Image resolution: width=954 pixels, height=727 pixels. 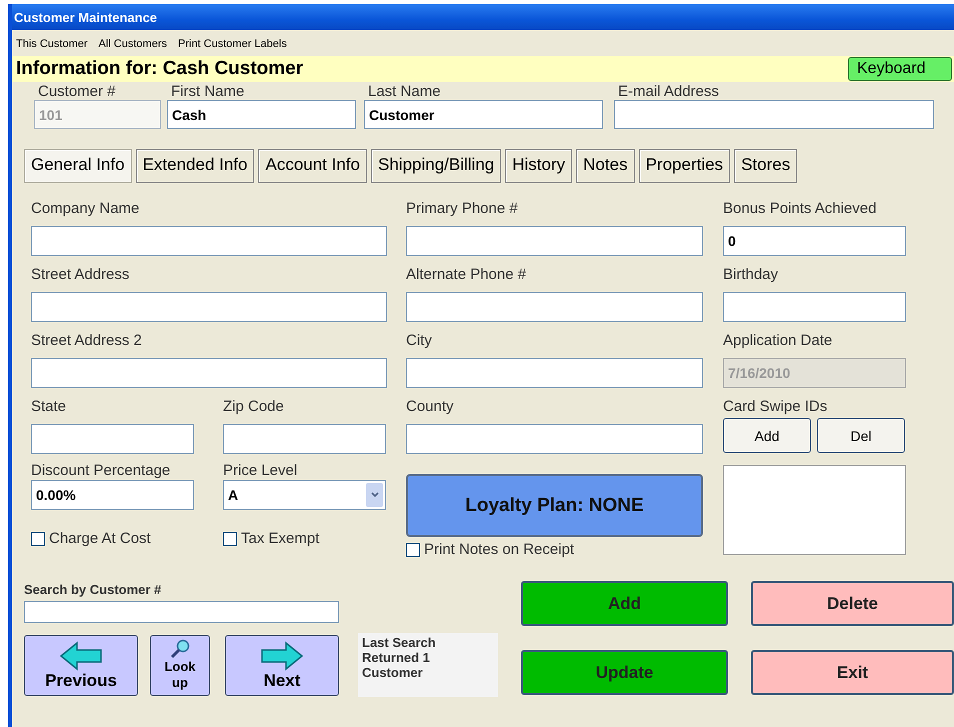 I want to click on tab: General Info, so click(x=78, y=166).